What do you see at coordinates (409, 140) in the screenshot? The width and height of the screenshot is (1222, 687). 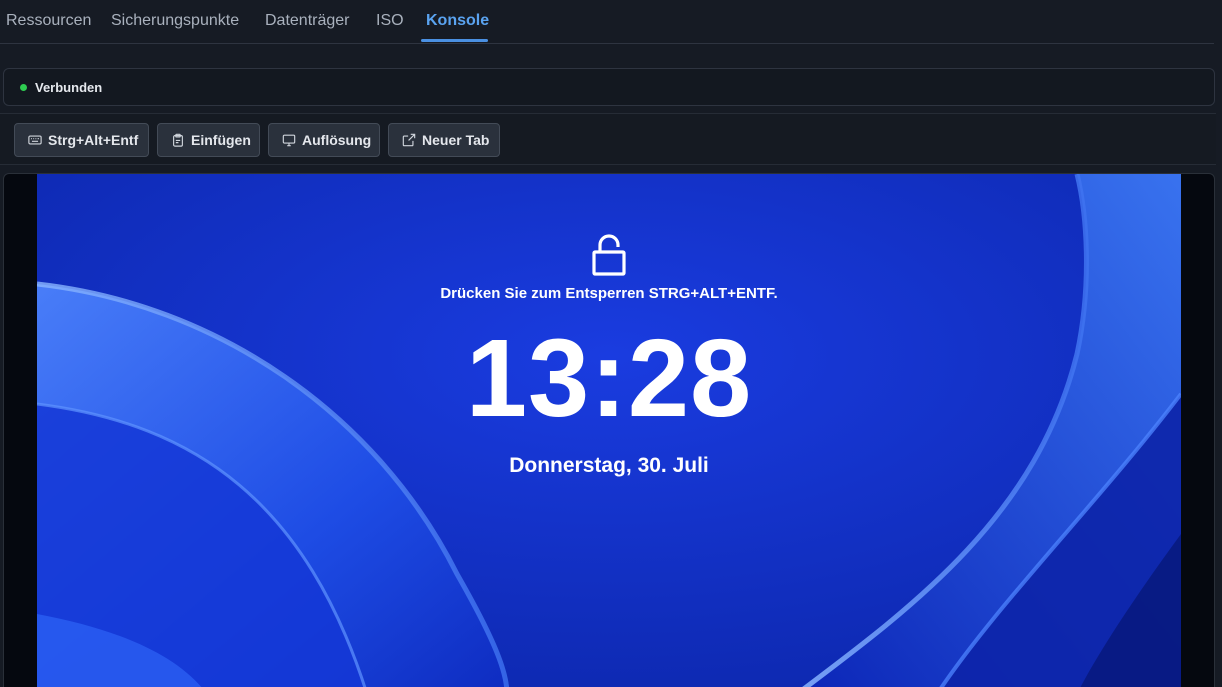 I see `external-link-icon` at bounding box center [409, 140].